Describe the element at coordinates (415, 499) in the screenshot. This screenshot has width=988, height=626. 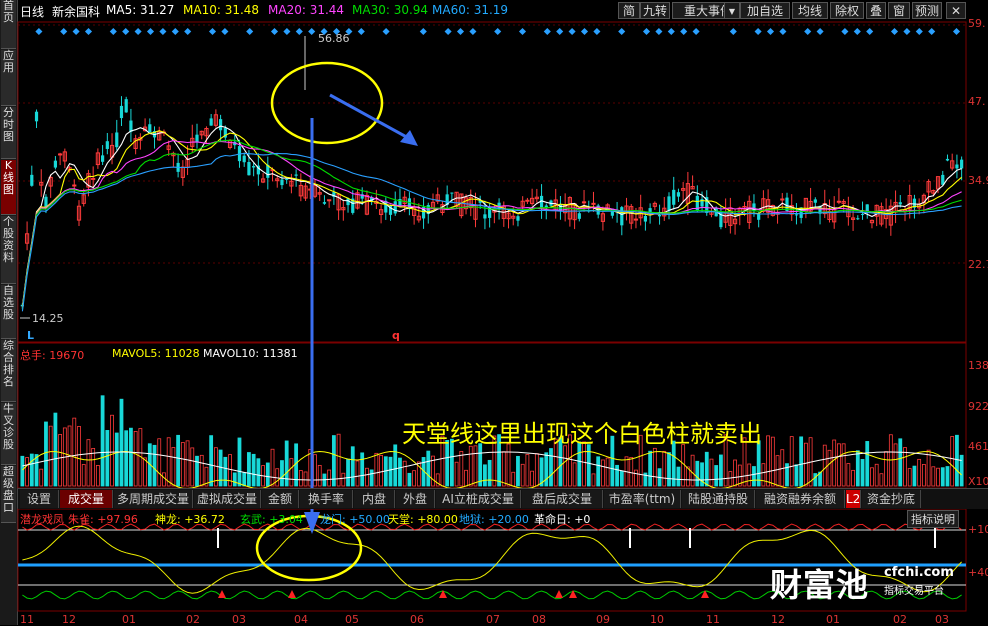
I see `tab-7: 外盘` at that location.